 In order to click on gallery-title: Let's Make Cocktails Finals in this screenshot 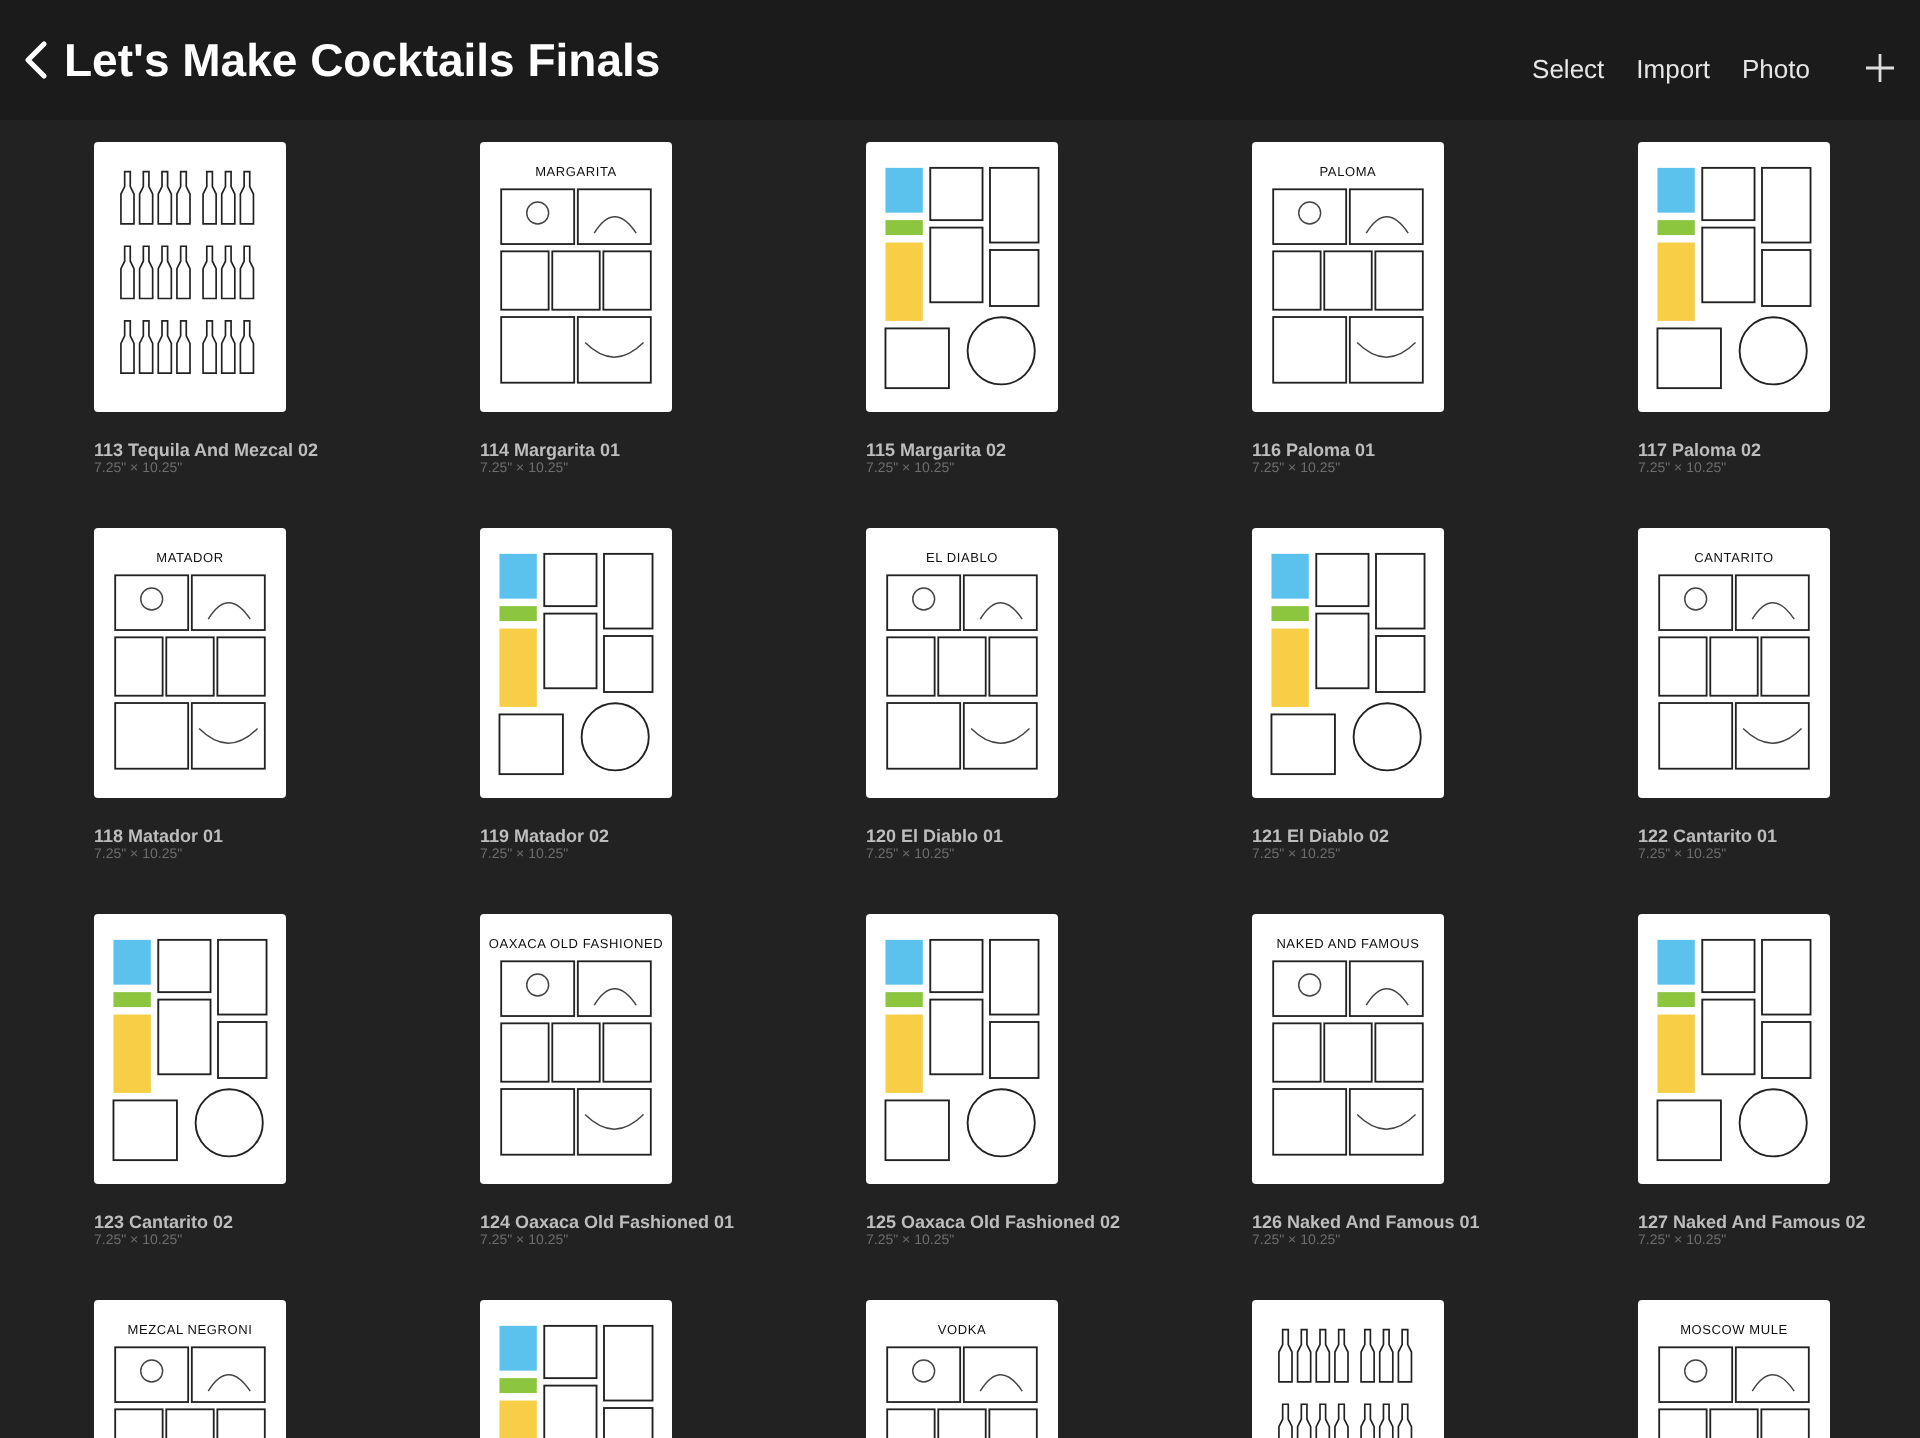, I will do `click(362, 60)`.